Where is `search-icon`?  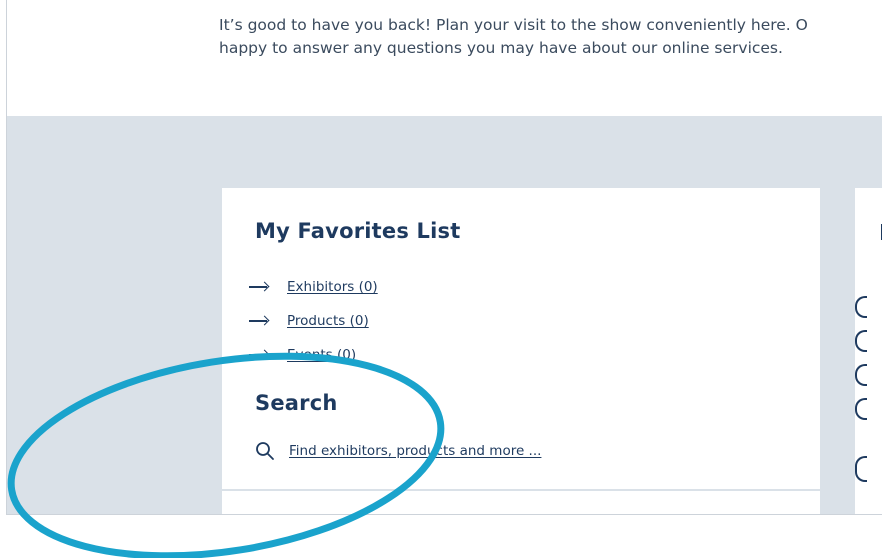 search-icon is located at coordinates (265, 451).